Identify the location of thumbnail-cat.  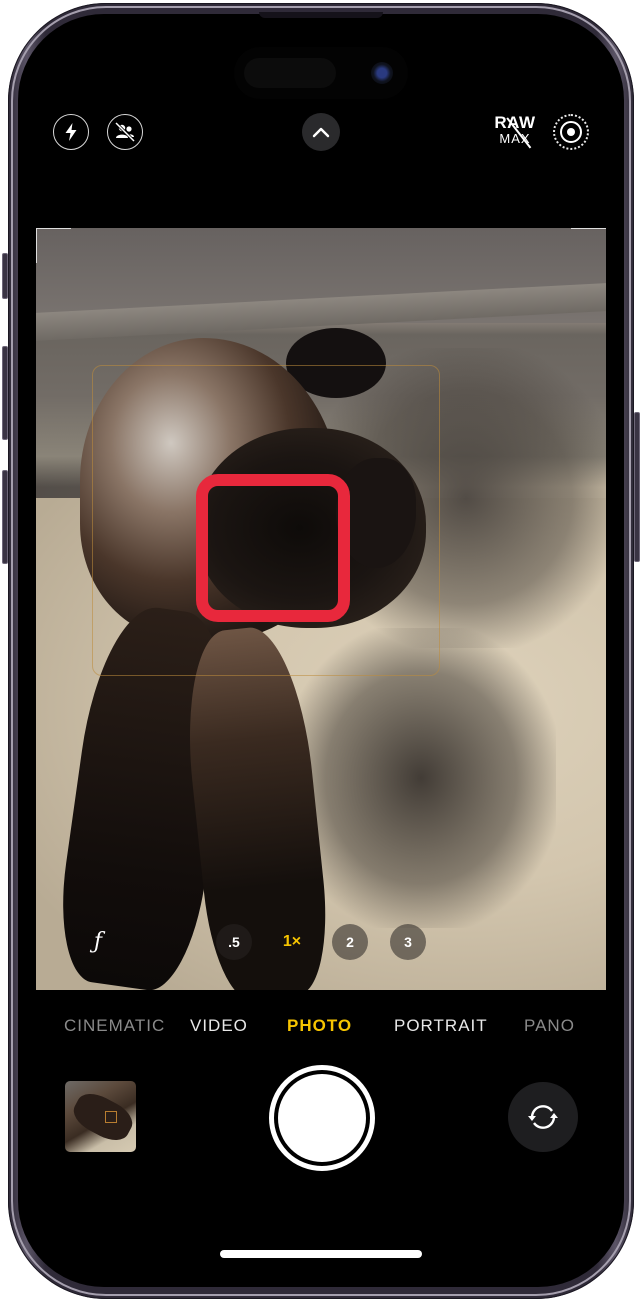
(102, 1117).